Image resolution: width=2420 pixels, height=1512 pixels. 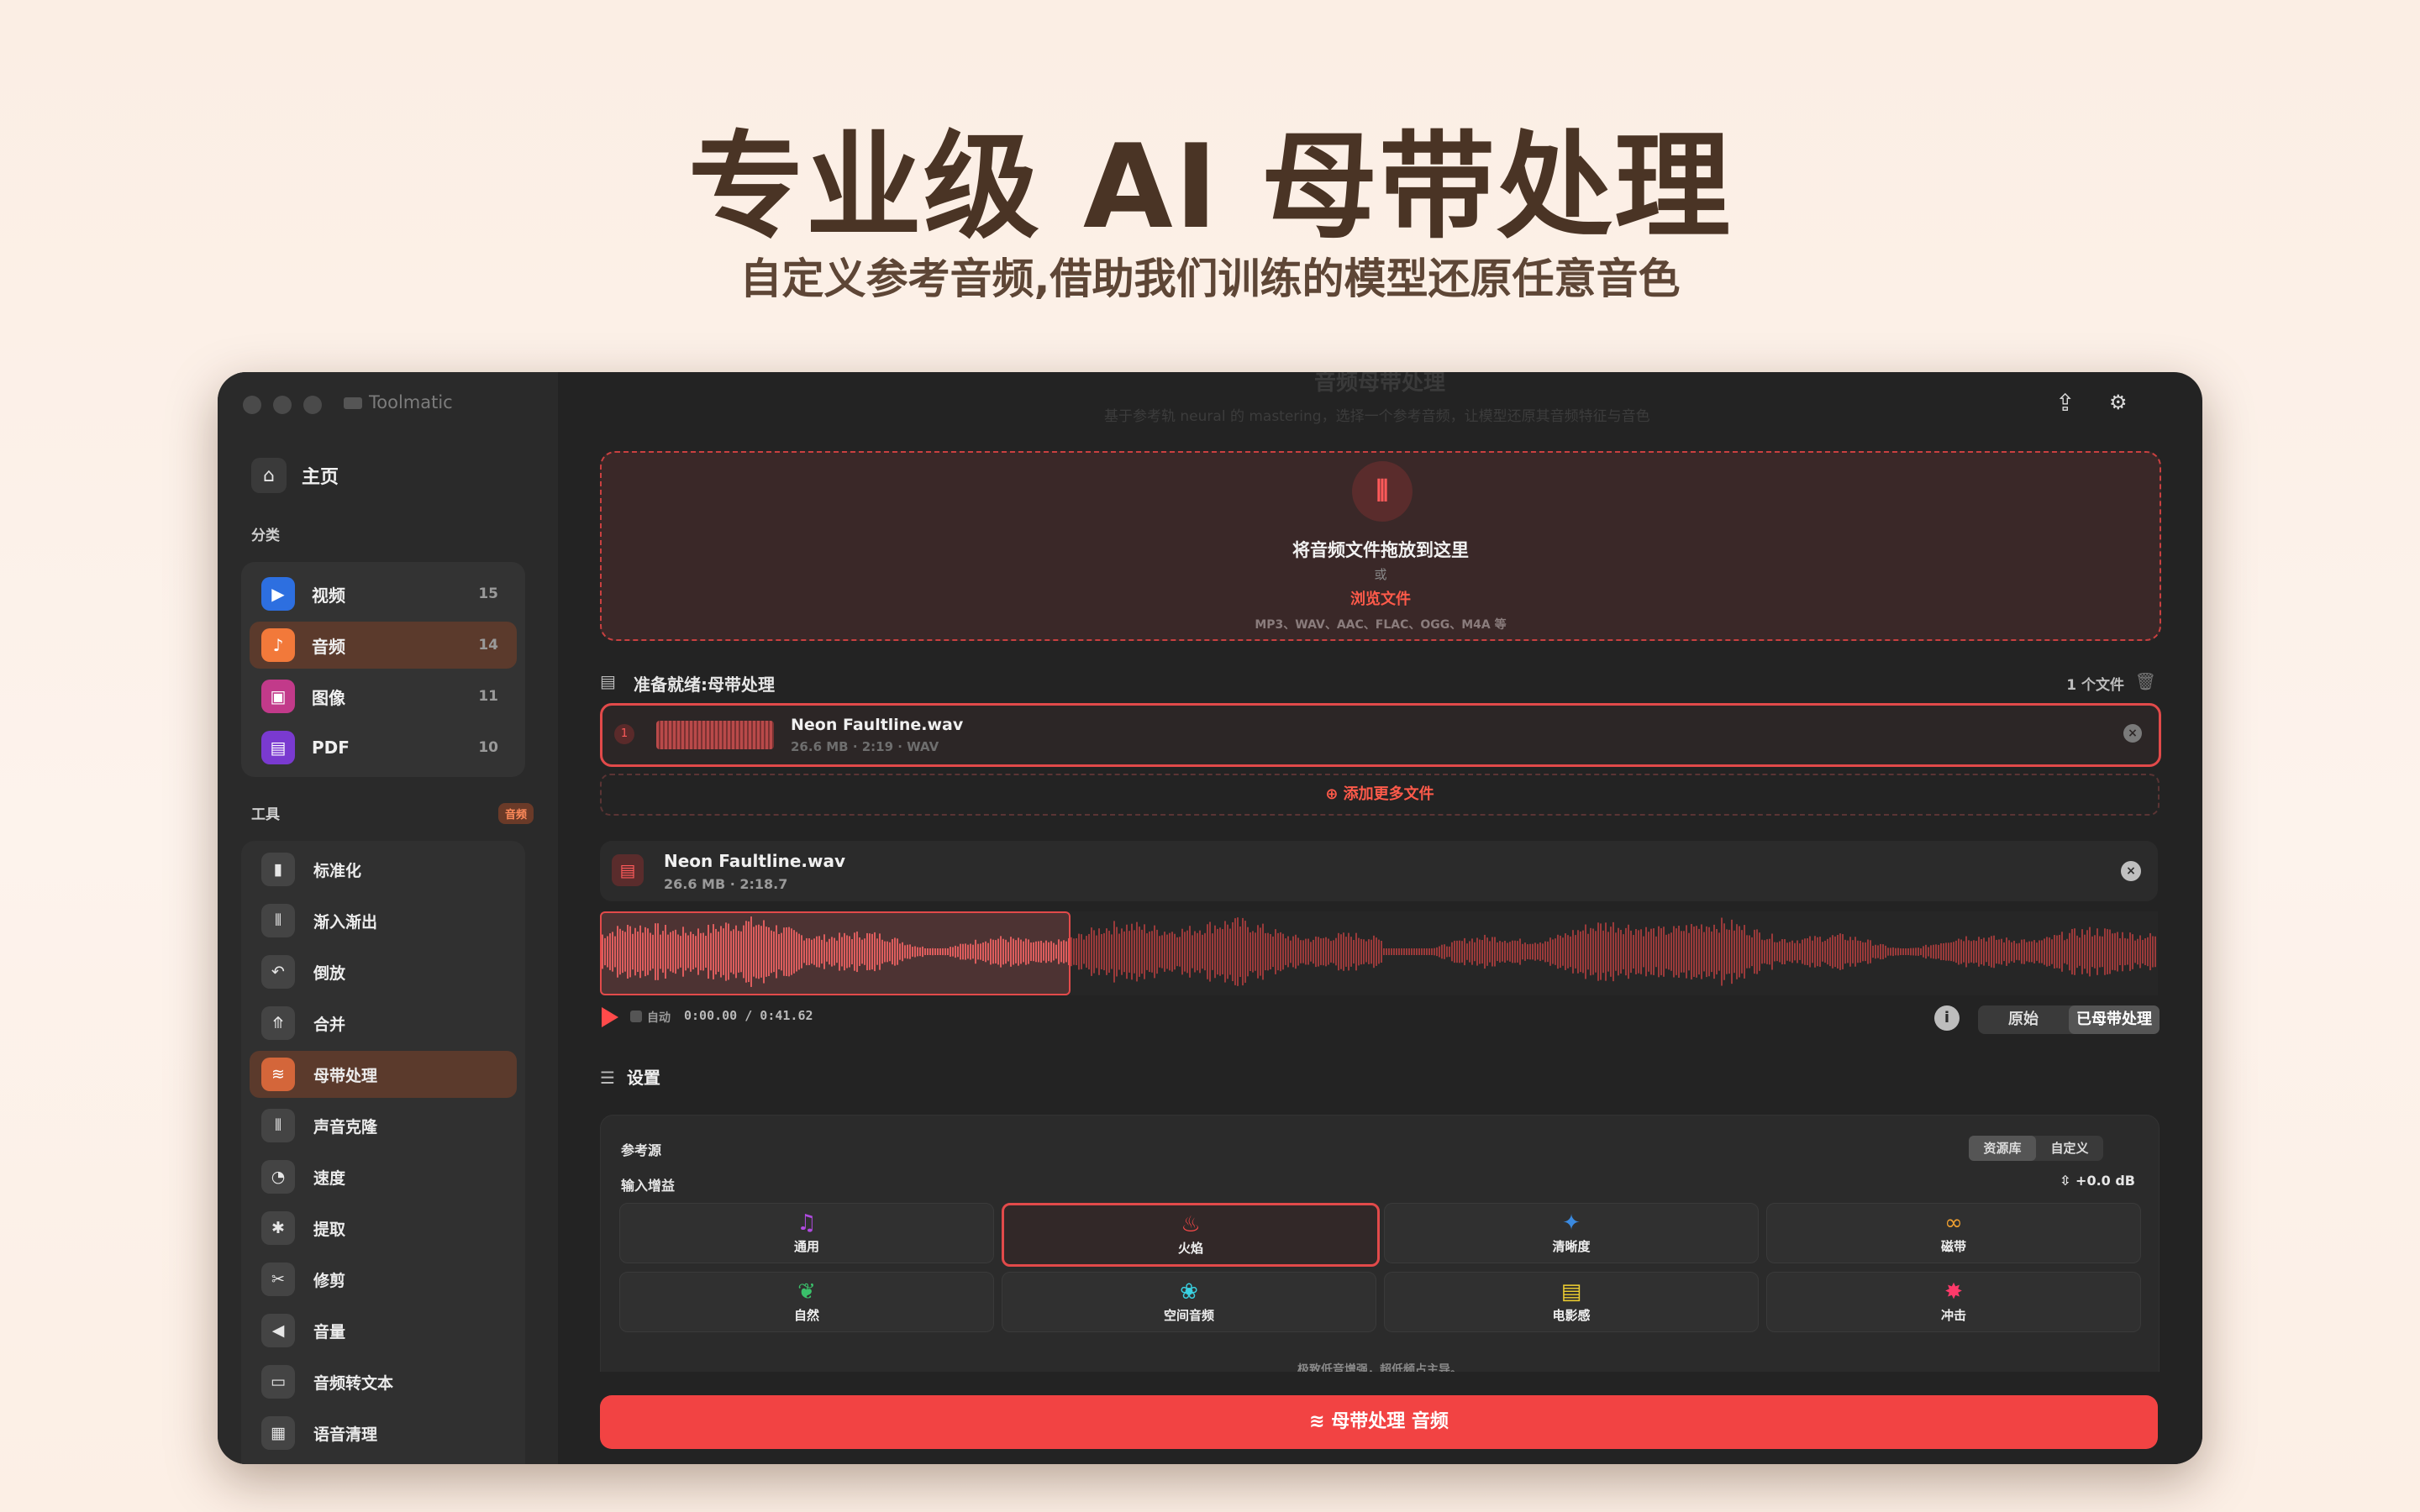 I want to click on sidebar-tool-6: ◔ 速度, so click(x=383, y=1176).